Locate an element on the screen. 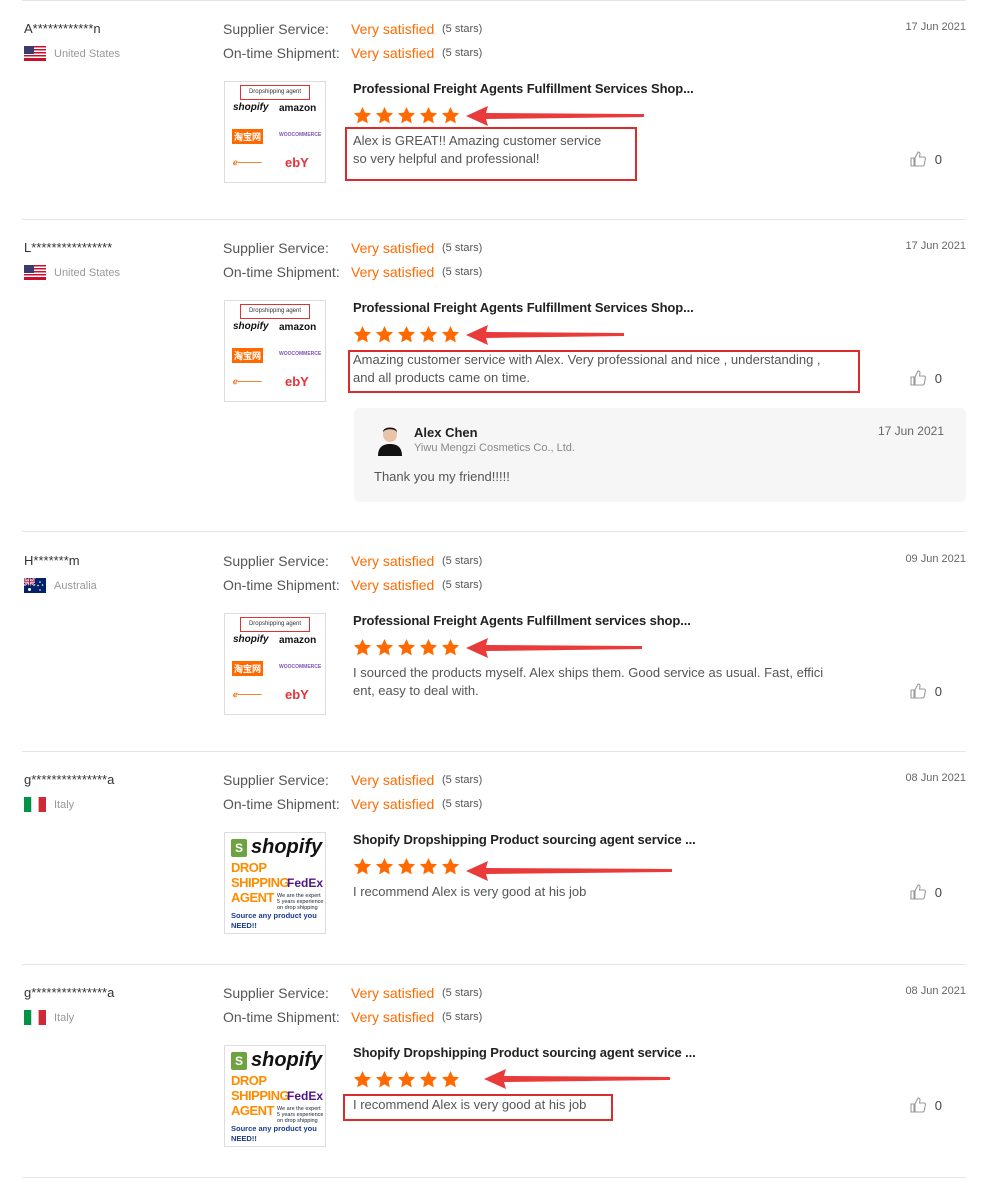 This screenshot has width=988, height=1181. it-flag-icon is located at coordinates (35, 1017).